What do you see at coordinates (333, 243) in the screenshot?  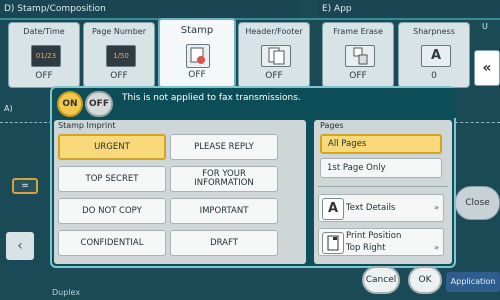 I see `print-position-icon` at bounding box center [333, 243].